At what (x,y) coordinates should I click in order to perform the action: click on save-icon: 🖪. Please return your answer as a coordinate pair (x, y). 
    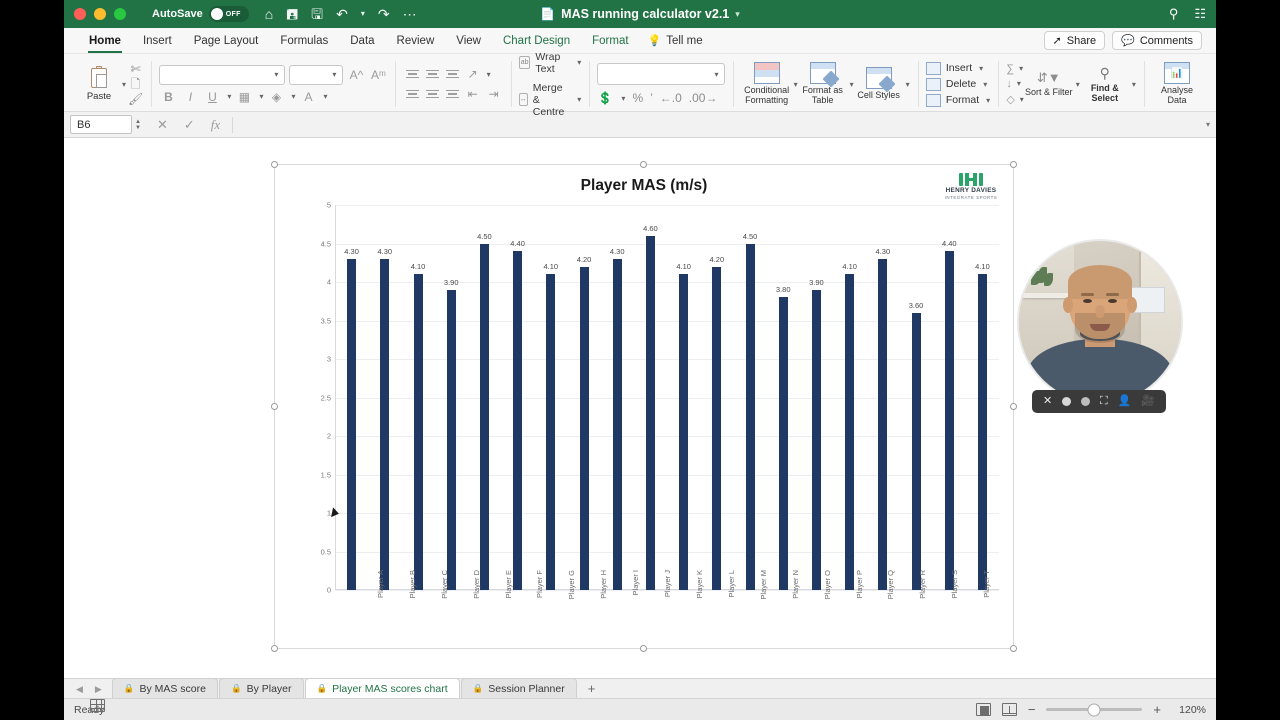
    Looking at the image, I should click on (292, 14).